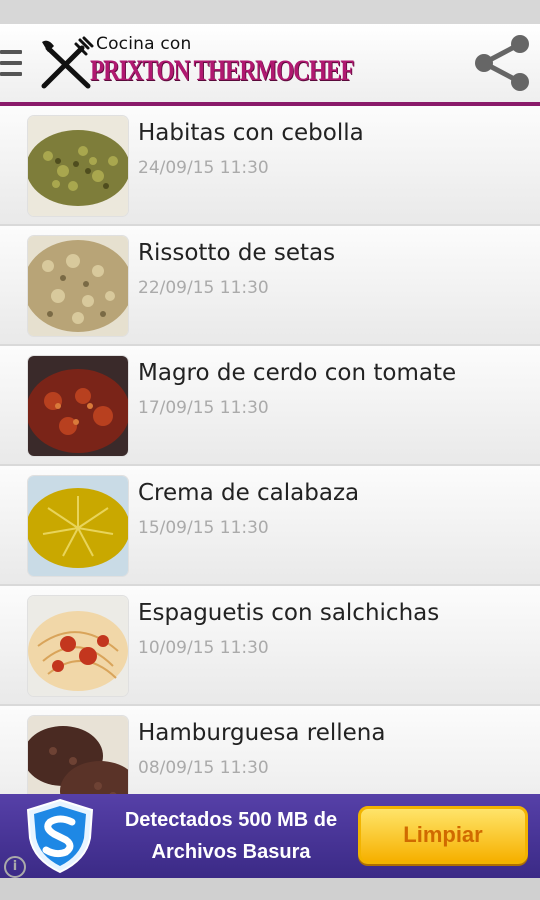 The image size is (540, 900). Describe the element at coordinates (270, 406) in the screenshot. I see `recipe-row: Magro de cerdo con tomate 17/09/15 11:30` at that location.